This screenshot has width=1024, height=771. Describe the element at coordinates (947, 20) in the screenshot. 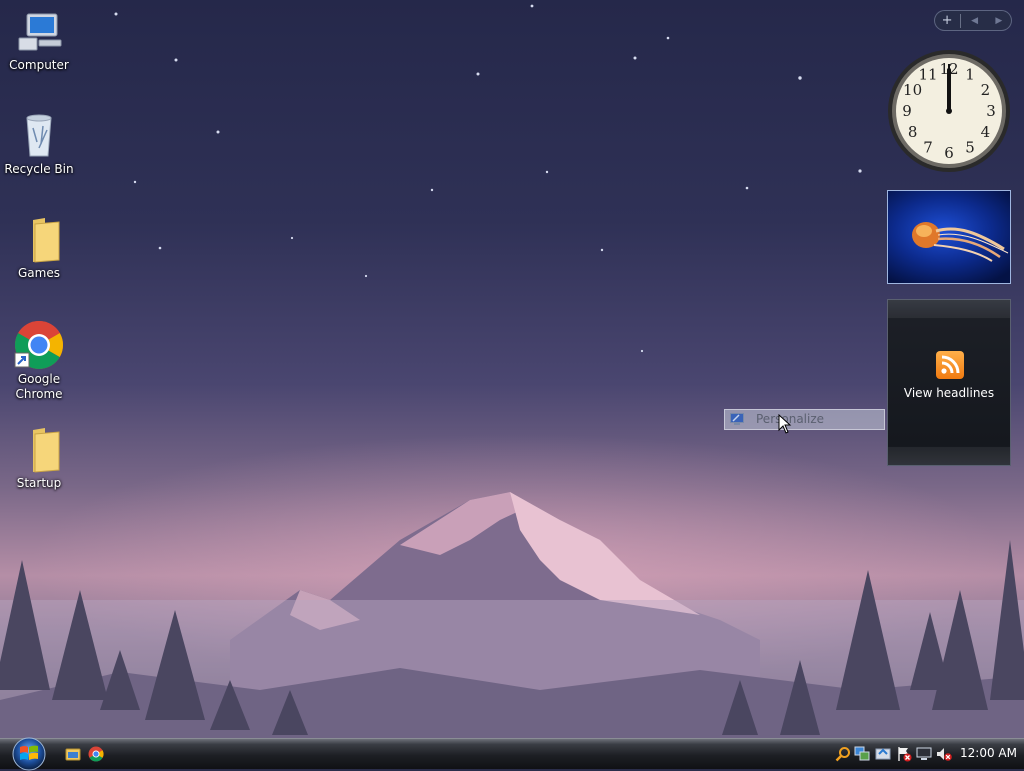

I see `add-gadget-button: +` at that location.